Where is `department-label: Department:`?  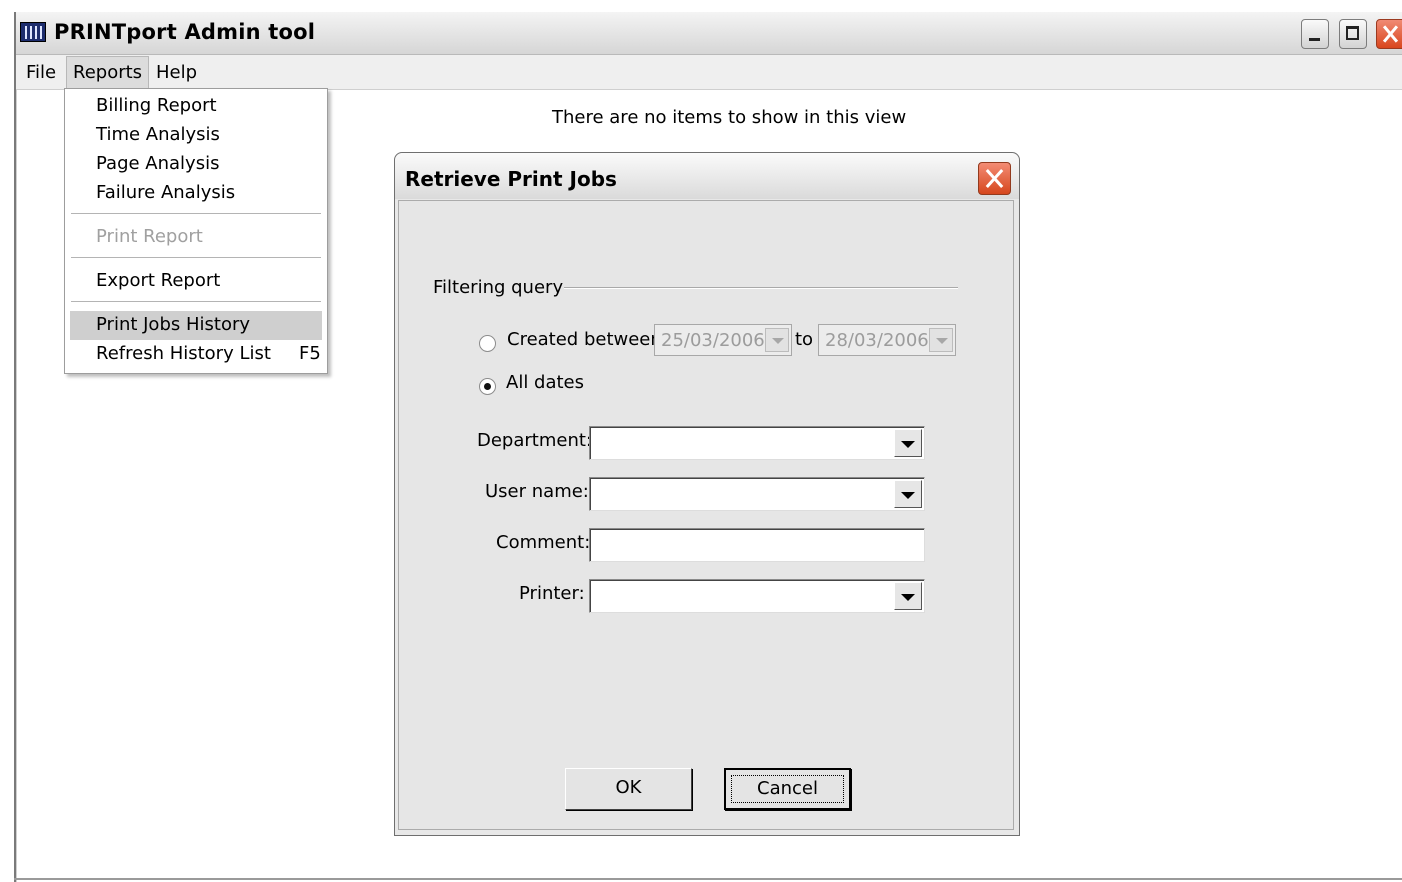 department-label: Department: is located at coordinates (534, 440).